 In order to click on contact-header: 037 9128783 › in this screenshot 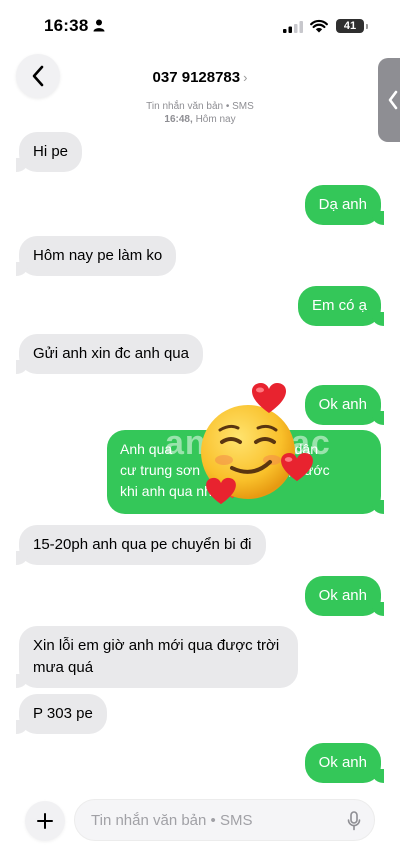, I will do `click(200, 78)`.